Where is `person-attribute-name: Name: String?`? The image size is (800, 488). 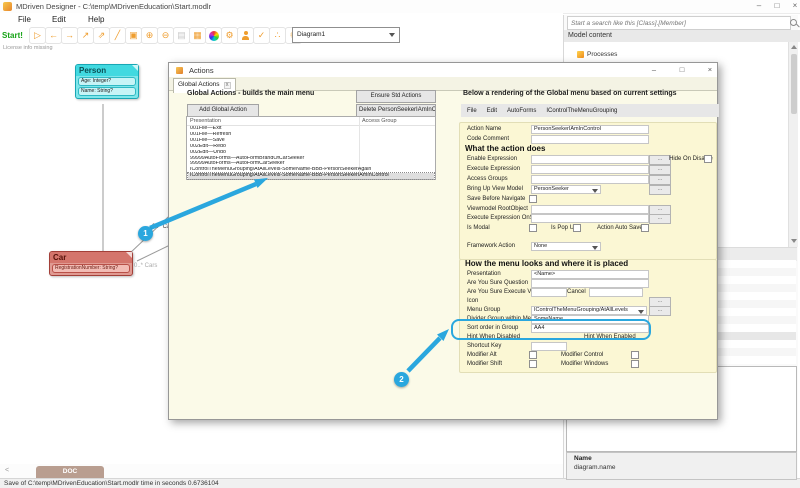
person-attribute-name: Name: String? is located at coordinates (107, 91).